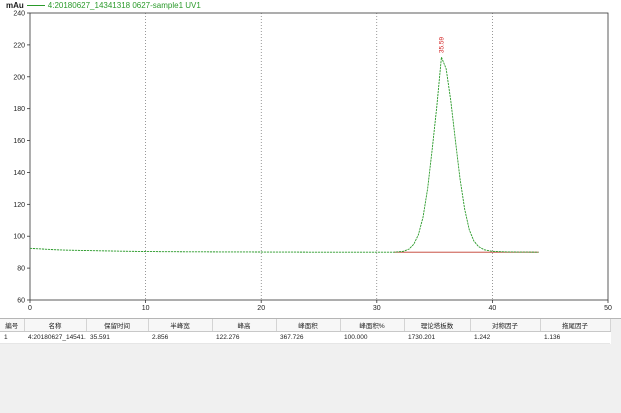  I want to click on col-header-peak-height: 峰高, so click(244, 325).